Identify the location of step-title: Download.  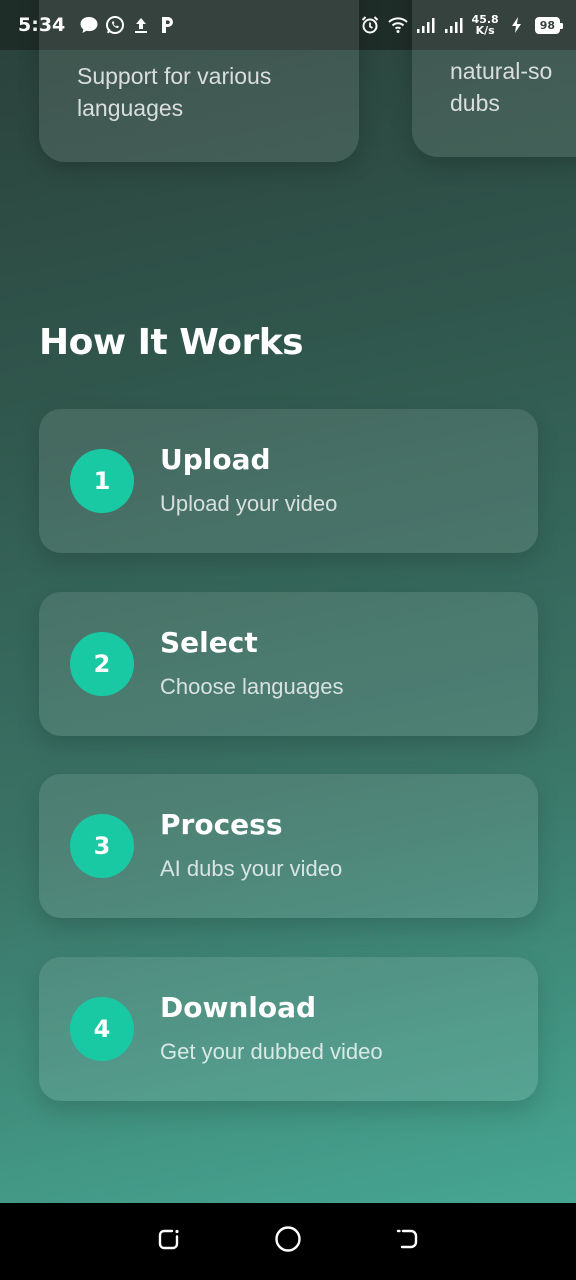
(238, 1007).